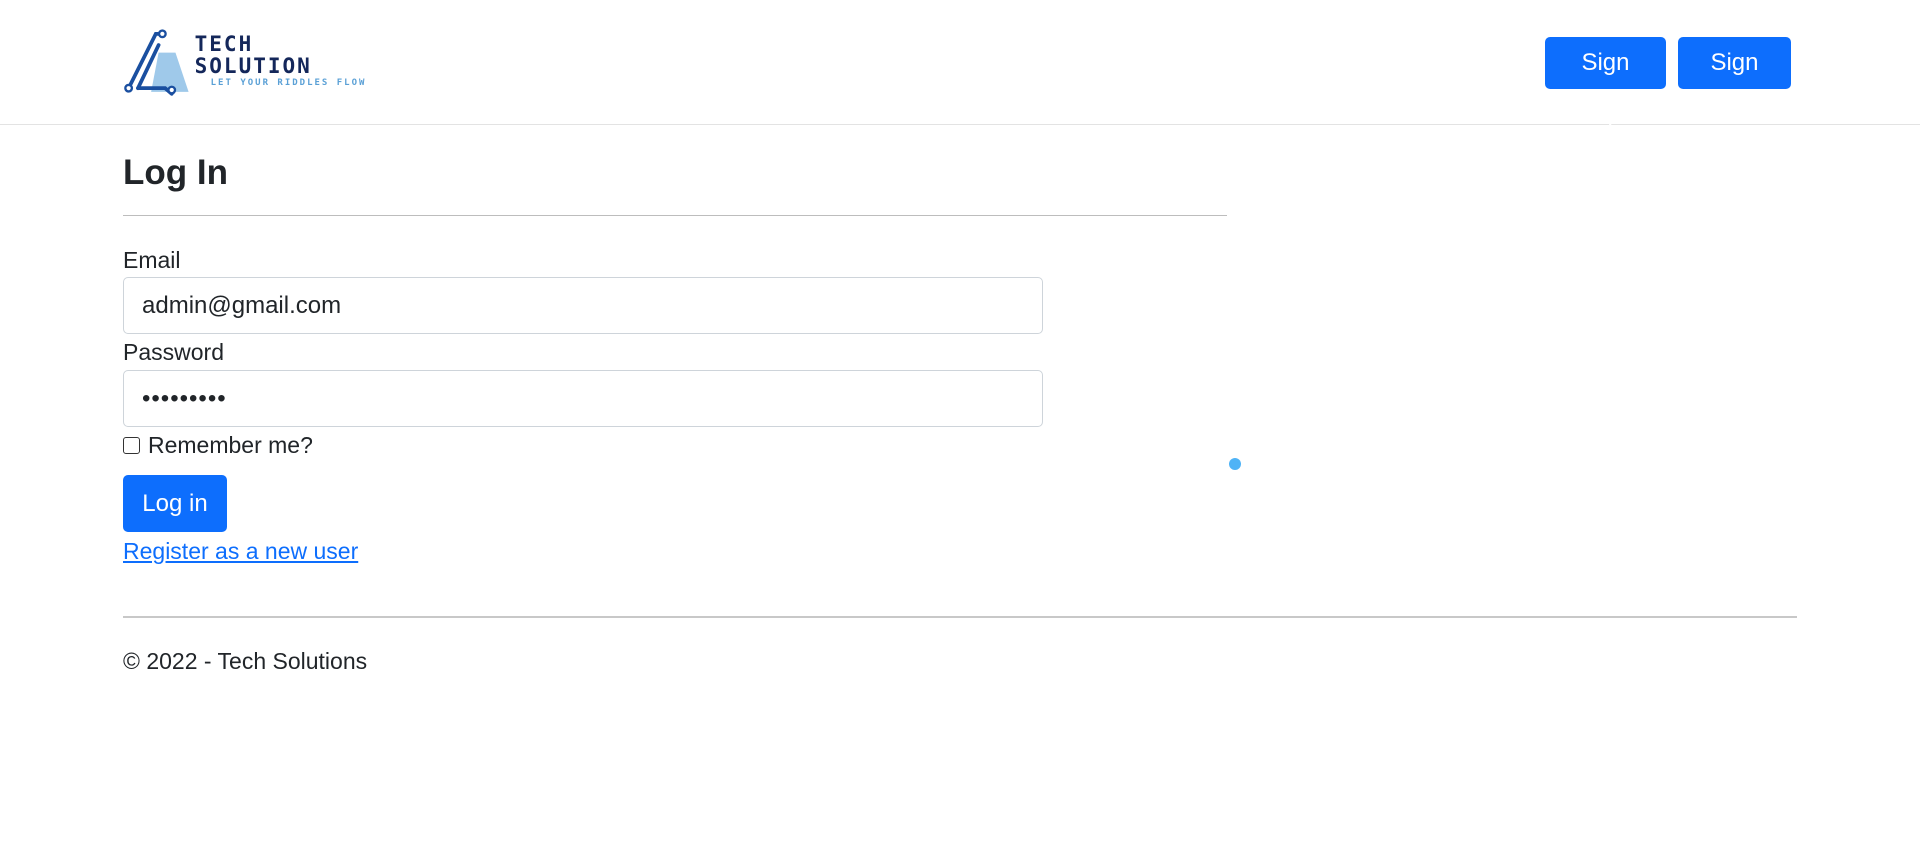  Describe the element at coordinates (230, 445) in the screenshot. I see `remember-me-label: Remember me?` at that location.